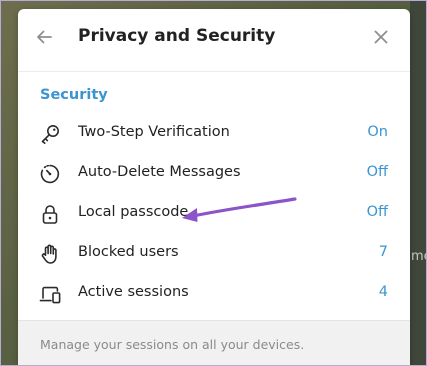  Describe the element at coordinates (50, 214) in the screenshot. I see `lock-icon` at that location.